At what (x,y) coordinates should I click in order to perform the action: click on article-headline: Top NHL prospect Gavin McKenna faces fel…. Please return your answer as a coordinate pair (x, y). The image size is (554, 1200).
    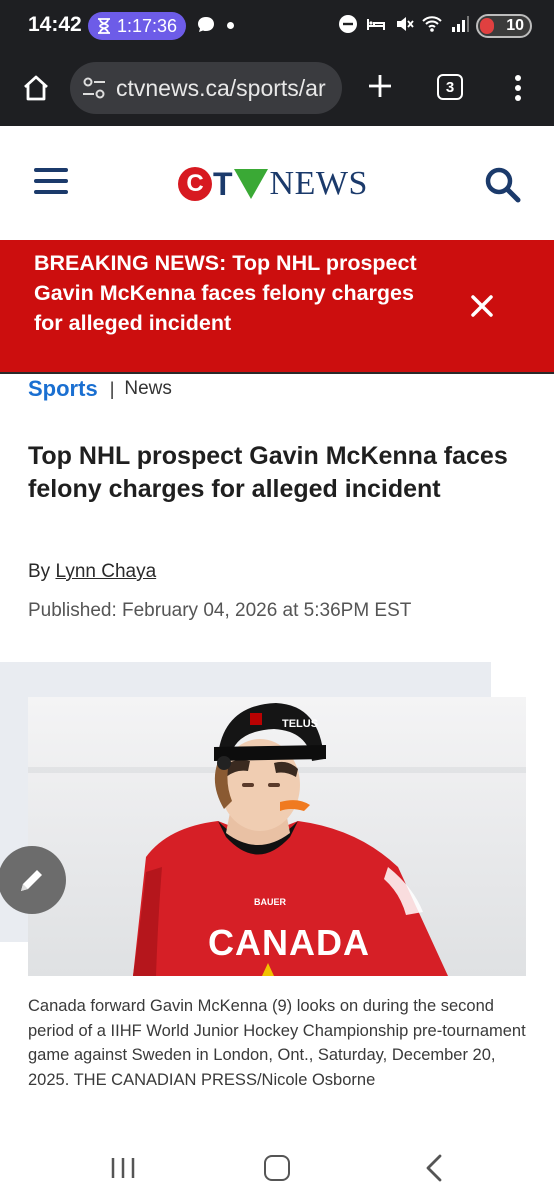
    Looking at the image, I should click on (268, 472).